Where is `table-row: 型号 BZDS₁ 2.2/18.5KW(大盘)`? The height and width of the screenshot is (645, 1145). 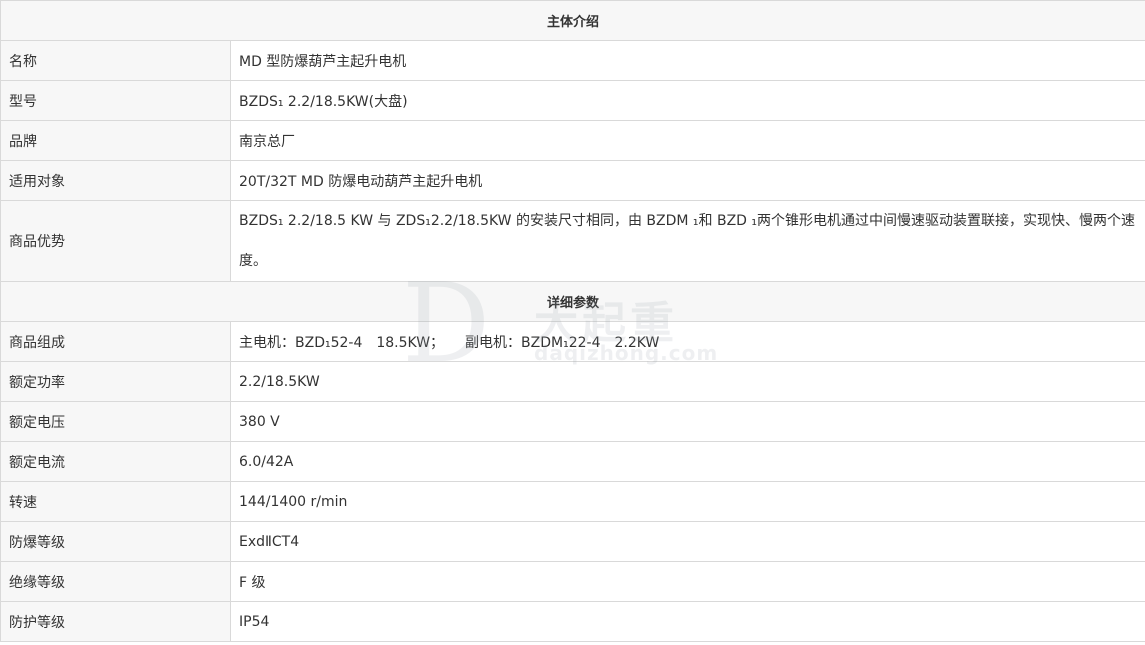
table-row: 型号 BZDS₁ 2.2/18.5KW(大盘) is located at coordinates (572, 100).